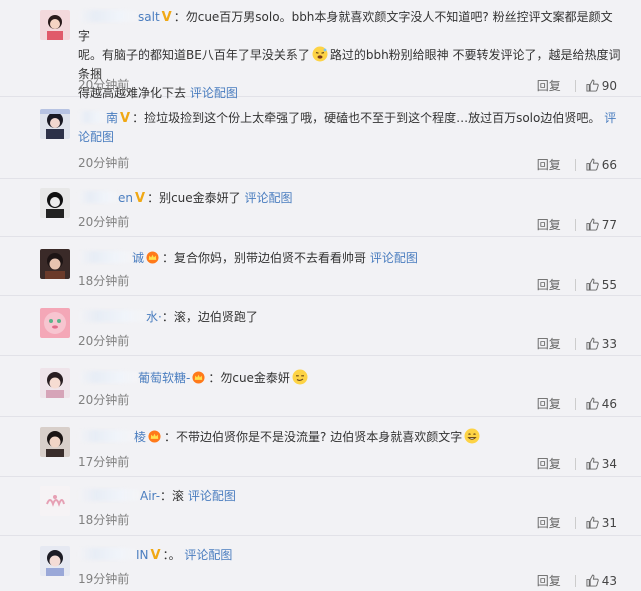 The width and height of the screenshot is (641, 591). Describe the element at coordinates (149, 17) in the screenshot. I see `username: salt` at that location.